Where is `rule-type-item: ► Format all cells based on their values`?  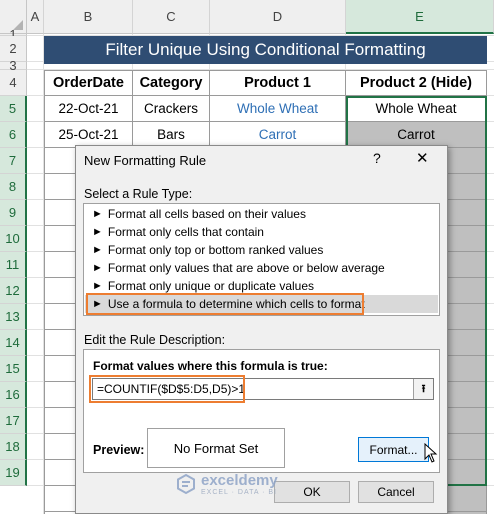 rule-type-item: ► Format all cells based on their values is located at coordinates (261, 214).